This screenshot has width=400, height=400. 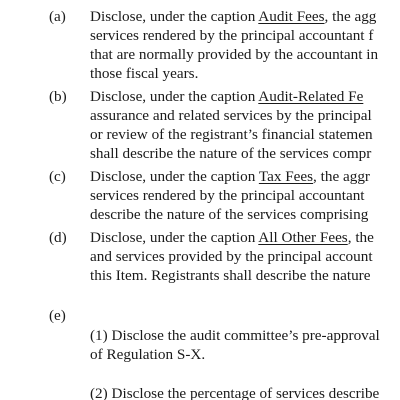 I want to click on item-marker: (d), so click(x=58, y=237).